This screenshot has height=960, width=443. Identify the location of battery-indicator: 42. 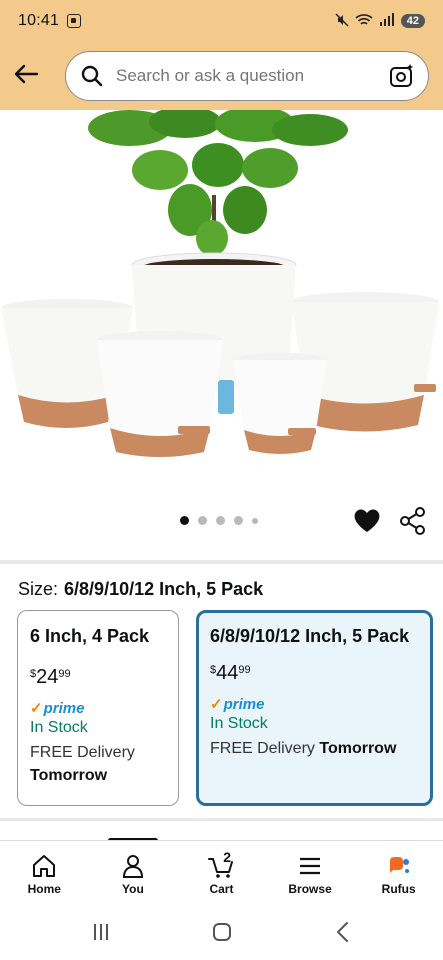
(412, 21).